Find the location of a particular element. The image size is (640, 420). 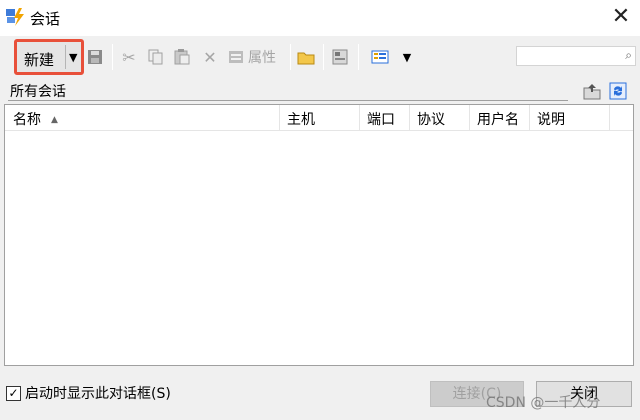

window-title: 会话 is located at coordinates (45, 19).